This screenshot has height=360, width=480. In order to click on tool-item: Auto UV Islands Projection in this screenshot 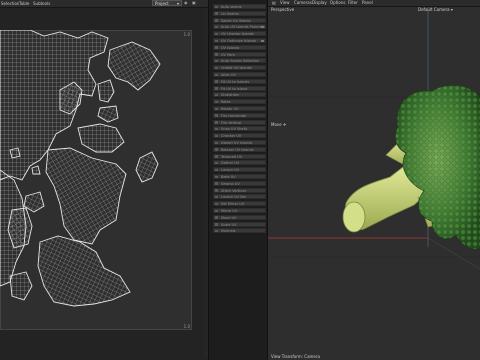, I will do `click(239, 27)`.